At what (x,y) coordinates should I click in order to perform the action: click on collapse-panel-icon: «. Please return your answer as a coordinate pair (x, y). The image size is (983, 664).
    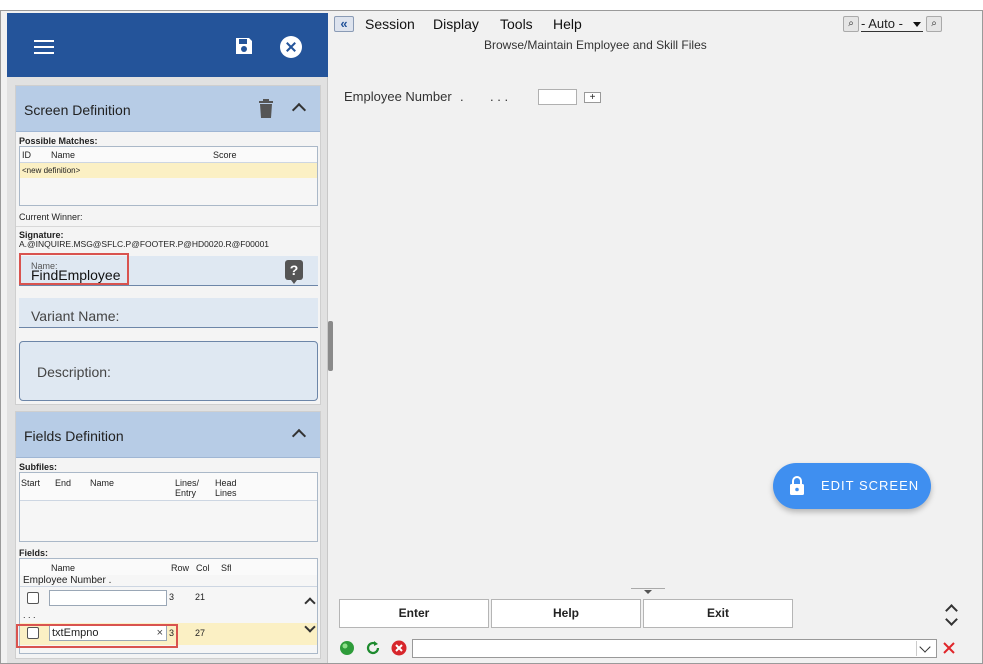
    Looking at the image, I should click on (344, 24).